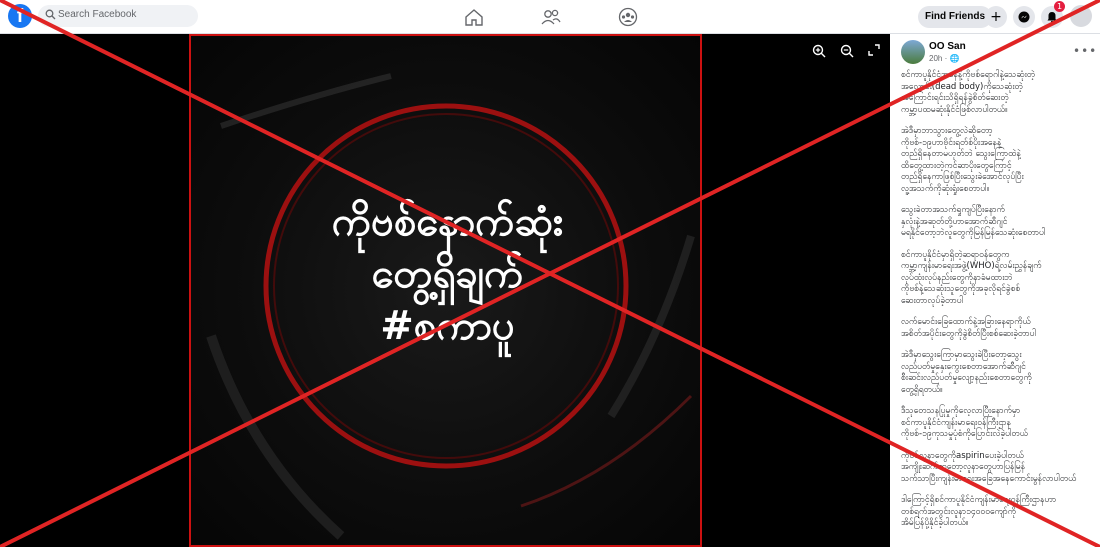 The image size is (1100, 547). Describe the element at coordinates (1052, 17) in the screenshot. I see `bell-icon` at that location.